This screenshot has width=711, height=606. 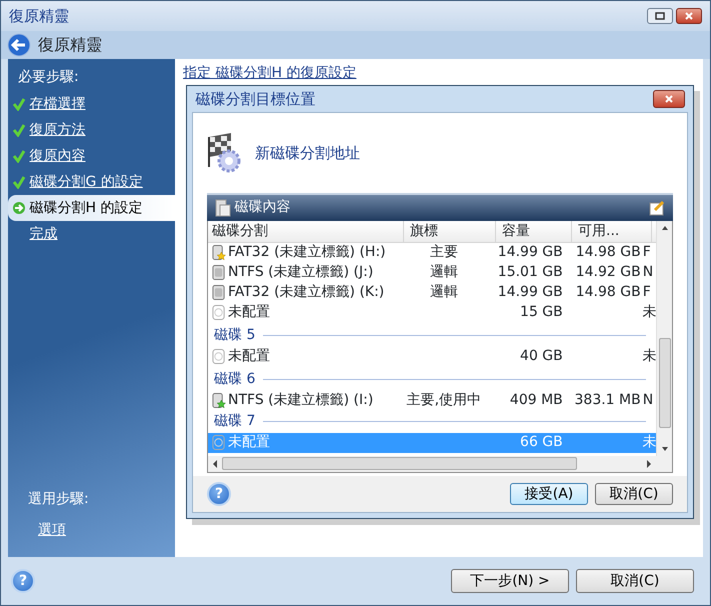 I want to click on table-row: FAT32 (未建立標籤) (H:) 主要 14.99 GB 14.98 GB F, so click(x=432, y=252).